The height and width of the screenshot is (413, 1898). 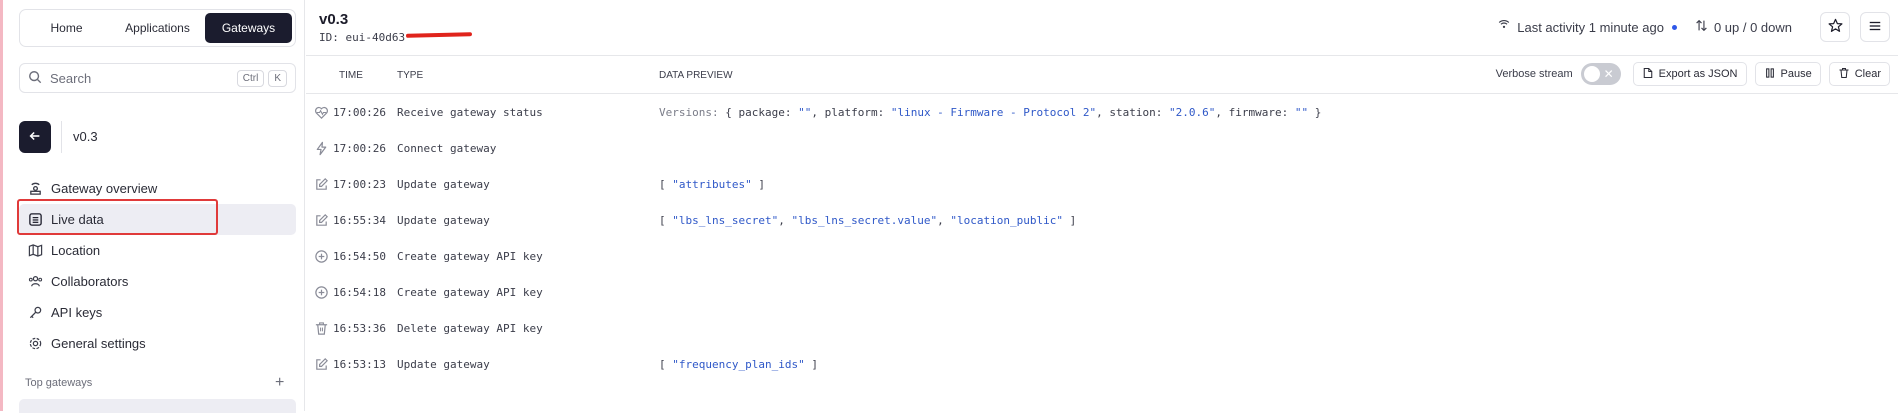 What do you see at coordinates (1743, 27) in the screenshot?
I see `traffic-counter: 0 up / 0 down` at bounding box center [1743, 27].